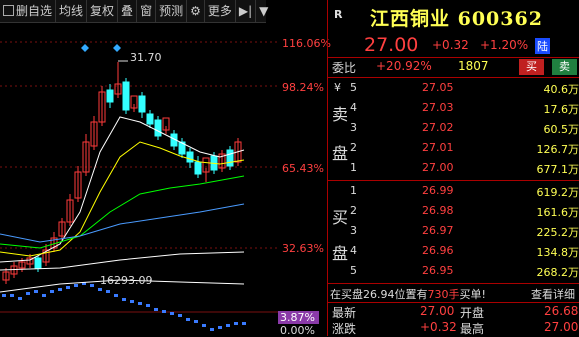  What do you see at coordinates (542, 46) in the screenshot?
I see `exchange-tag: 陆` at bounding box center [542, 46].